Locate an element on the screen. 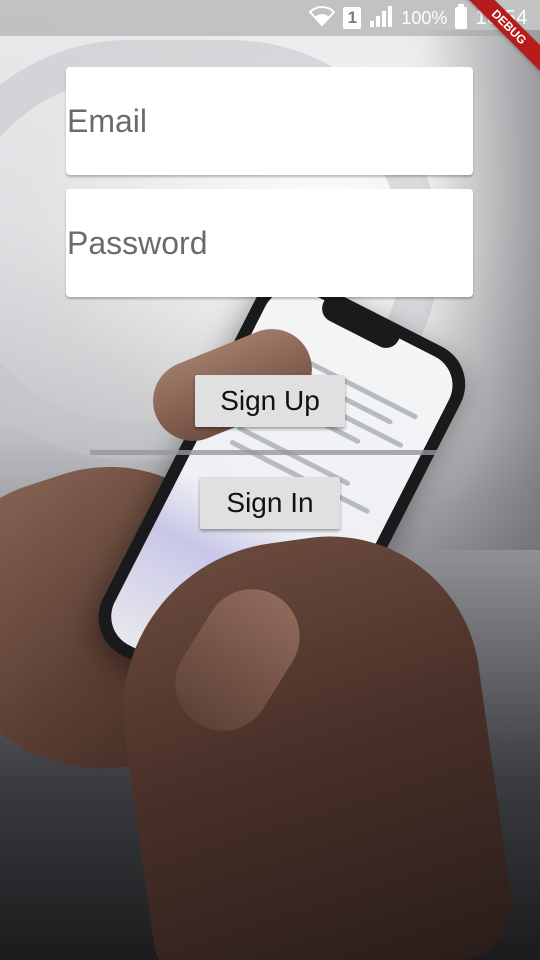  email-field is located at coordinates (269, 121).